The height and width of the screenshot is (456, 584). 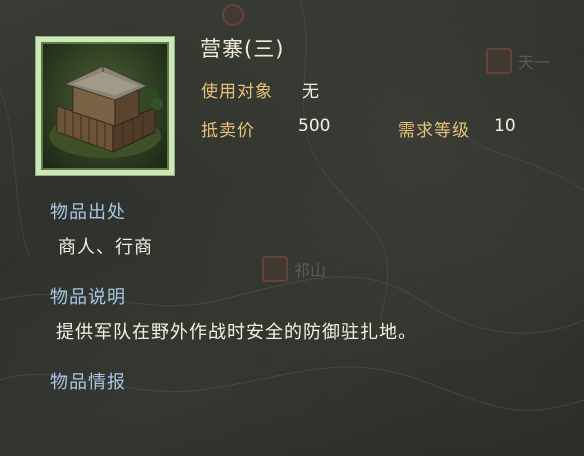 I want to click on item-name: 营寨(三), so click(x=242, y=49).